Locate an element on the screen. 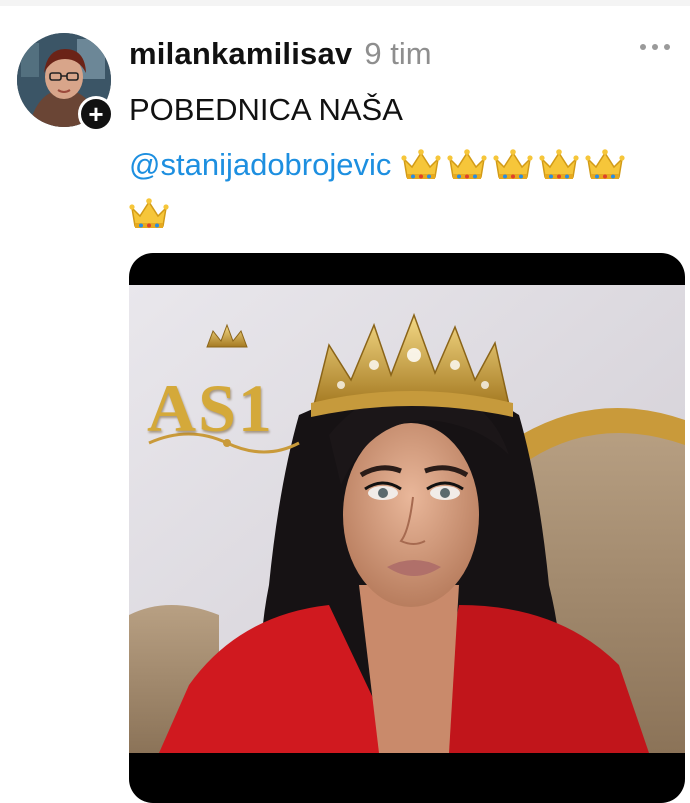 Image resolution: width=690 pixels, height=803 pixels. more-horizontal-icon is located at coordinates (655, 47).